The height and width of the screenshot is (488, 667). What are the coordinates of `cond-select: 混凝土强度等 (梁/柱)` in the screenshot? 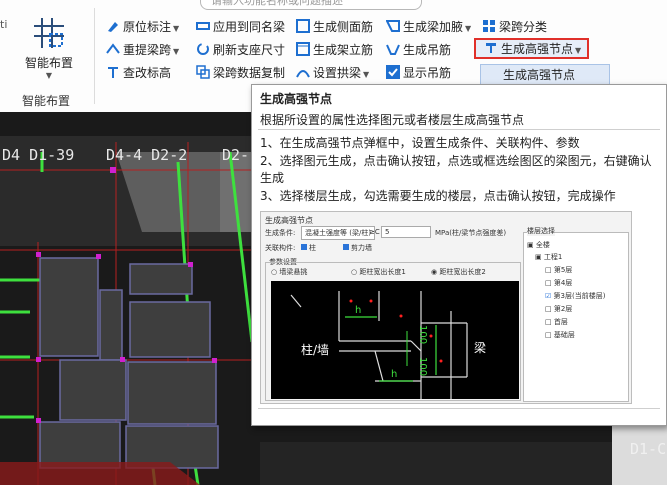 It's located at (338, 233).